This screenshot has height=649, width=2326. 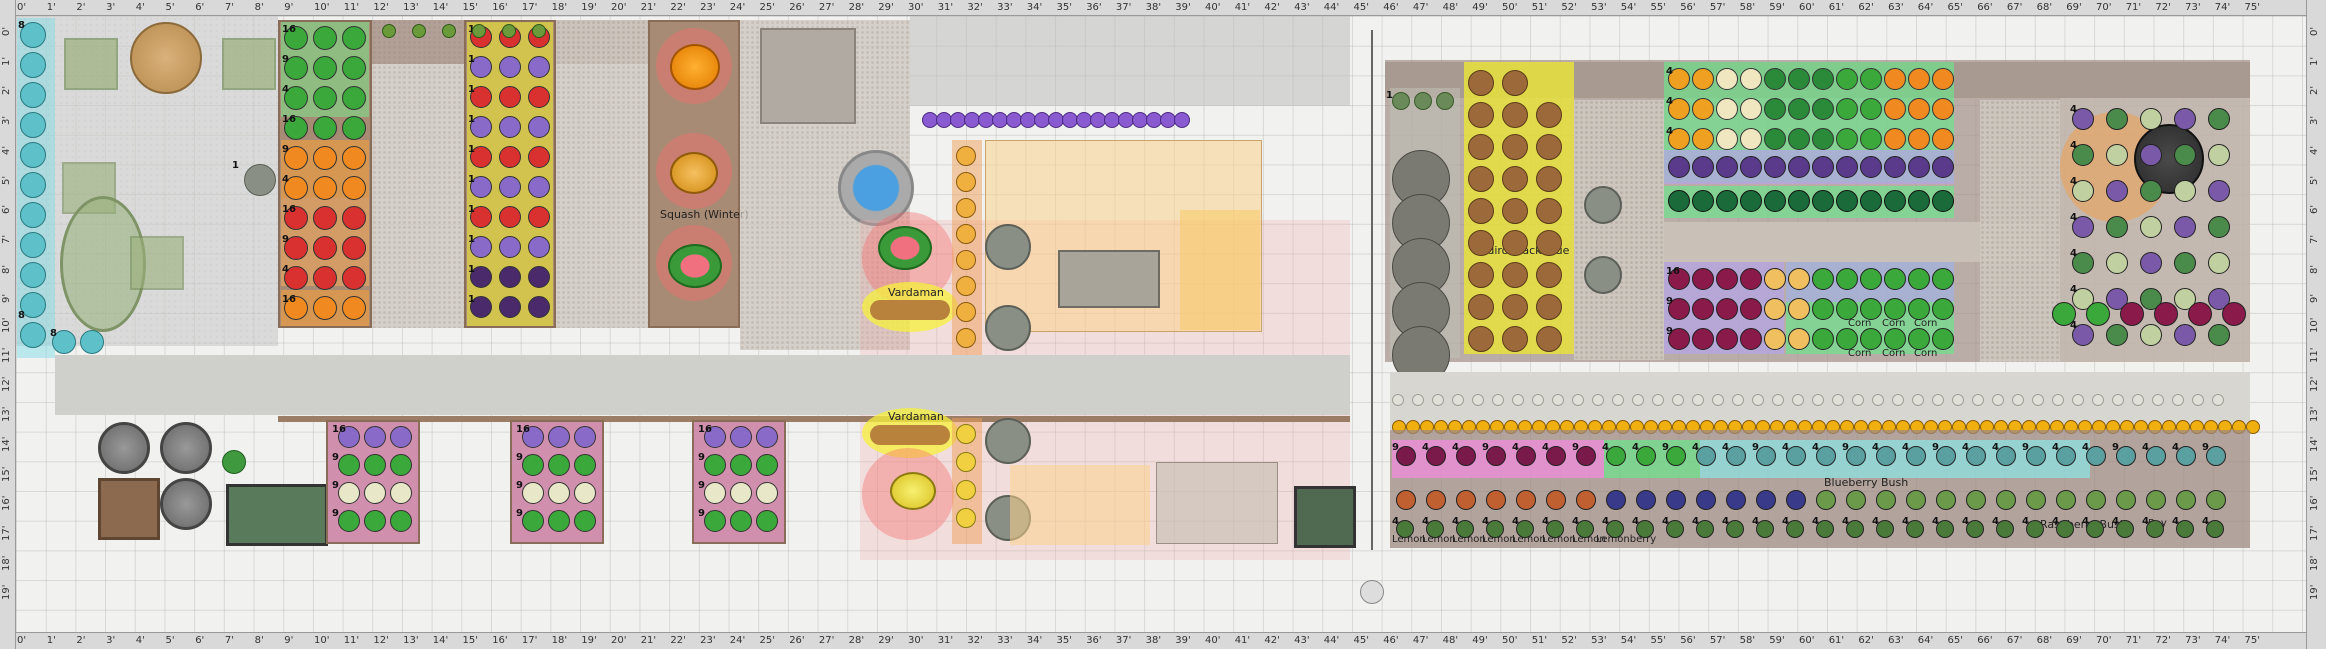 I want to click on green-box, so click(x=1325, y=517).